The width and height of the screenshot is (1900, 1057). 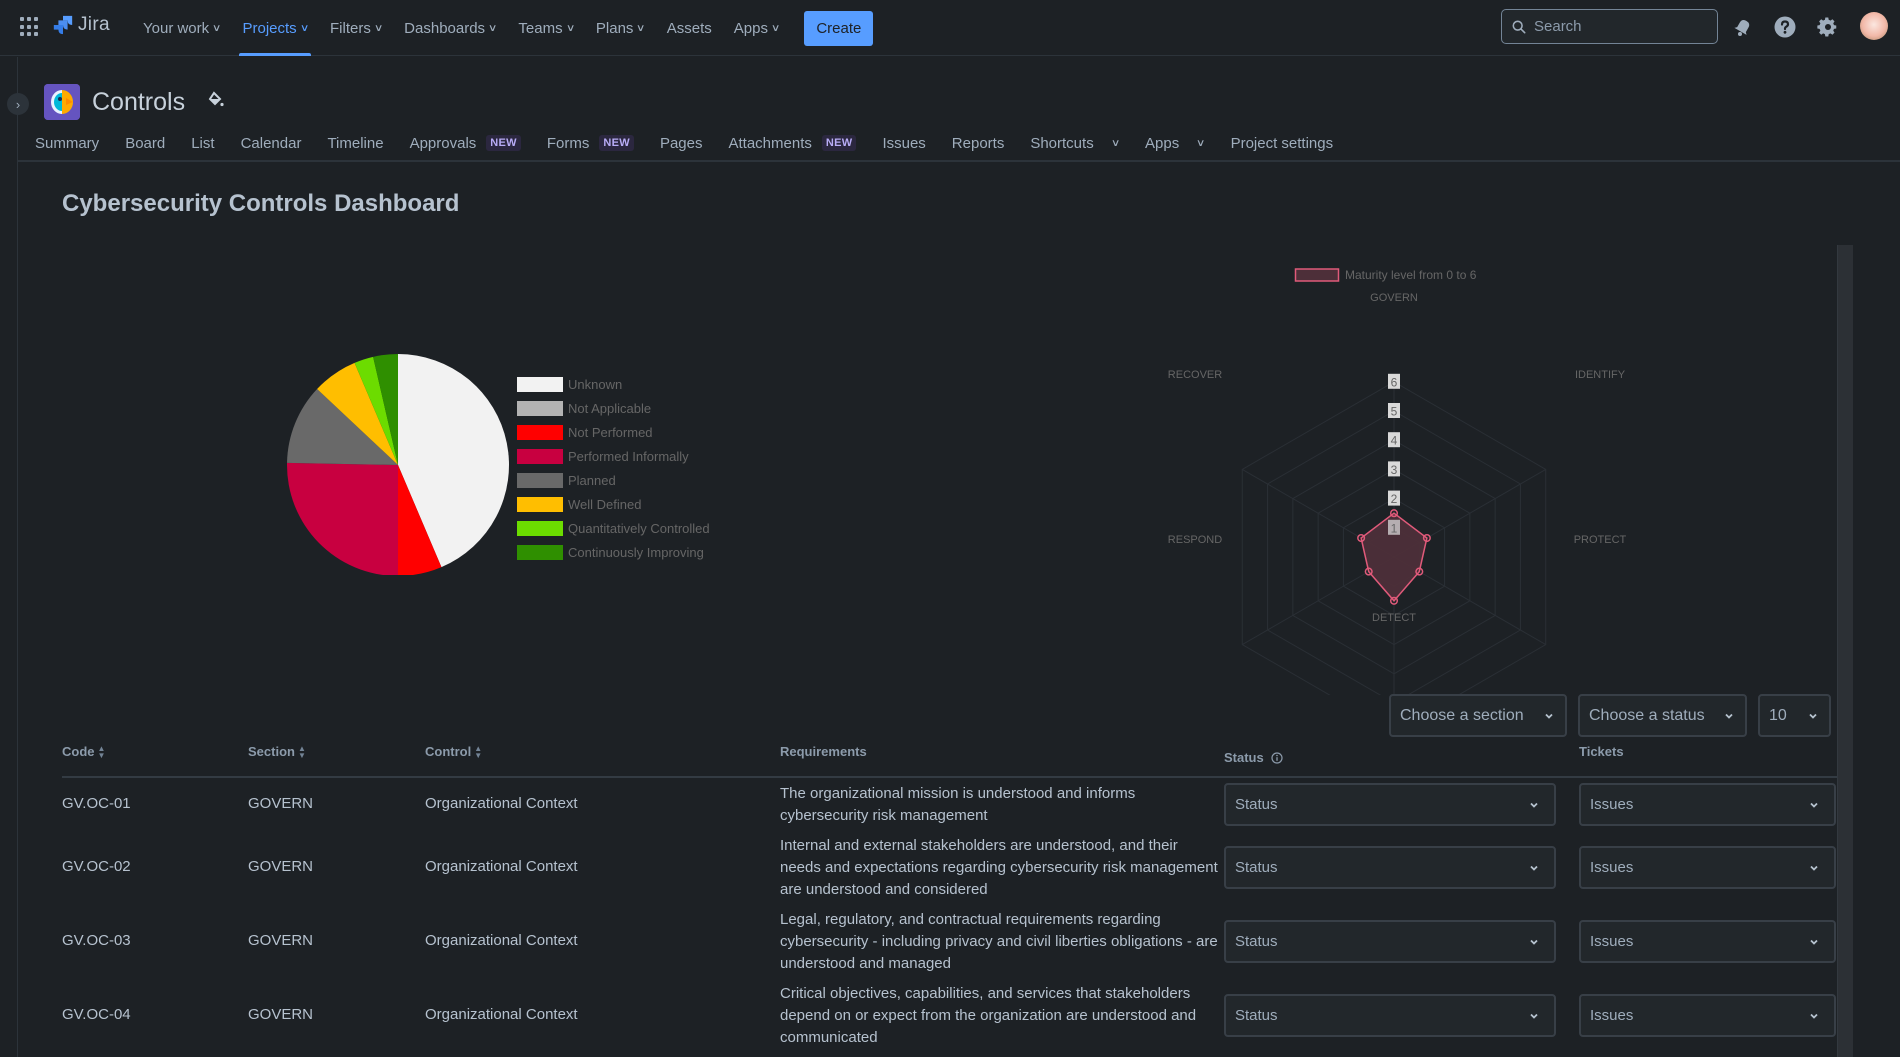 What do you see at coordinates (261, 203) in the screenshot?
I see `page-title: Cybersecurity Controls Dashboard` at bounding box center [261, 203].